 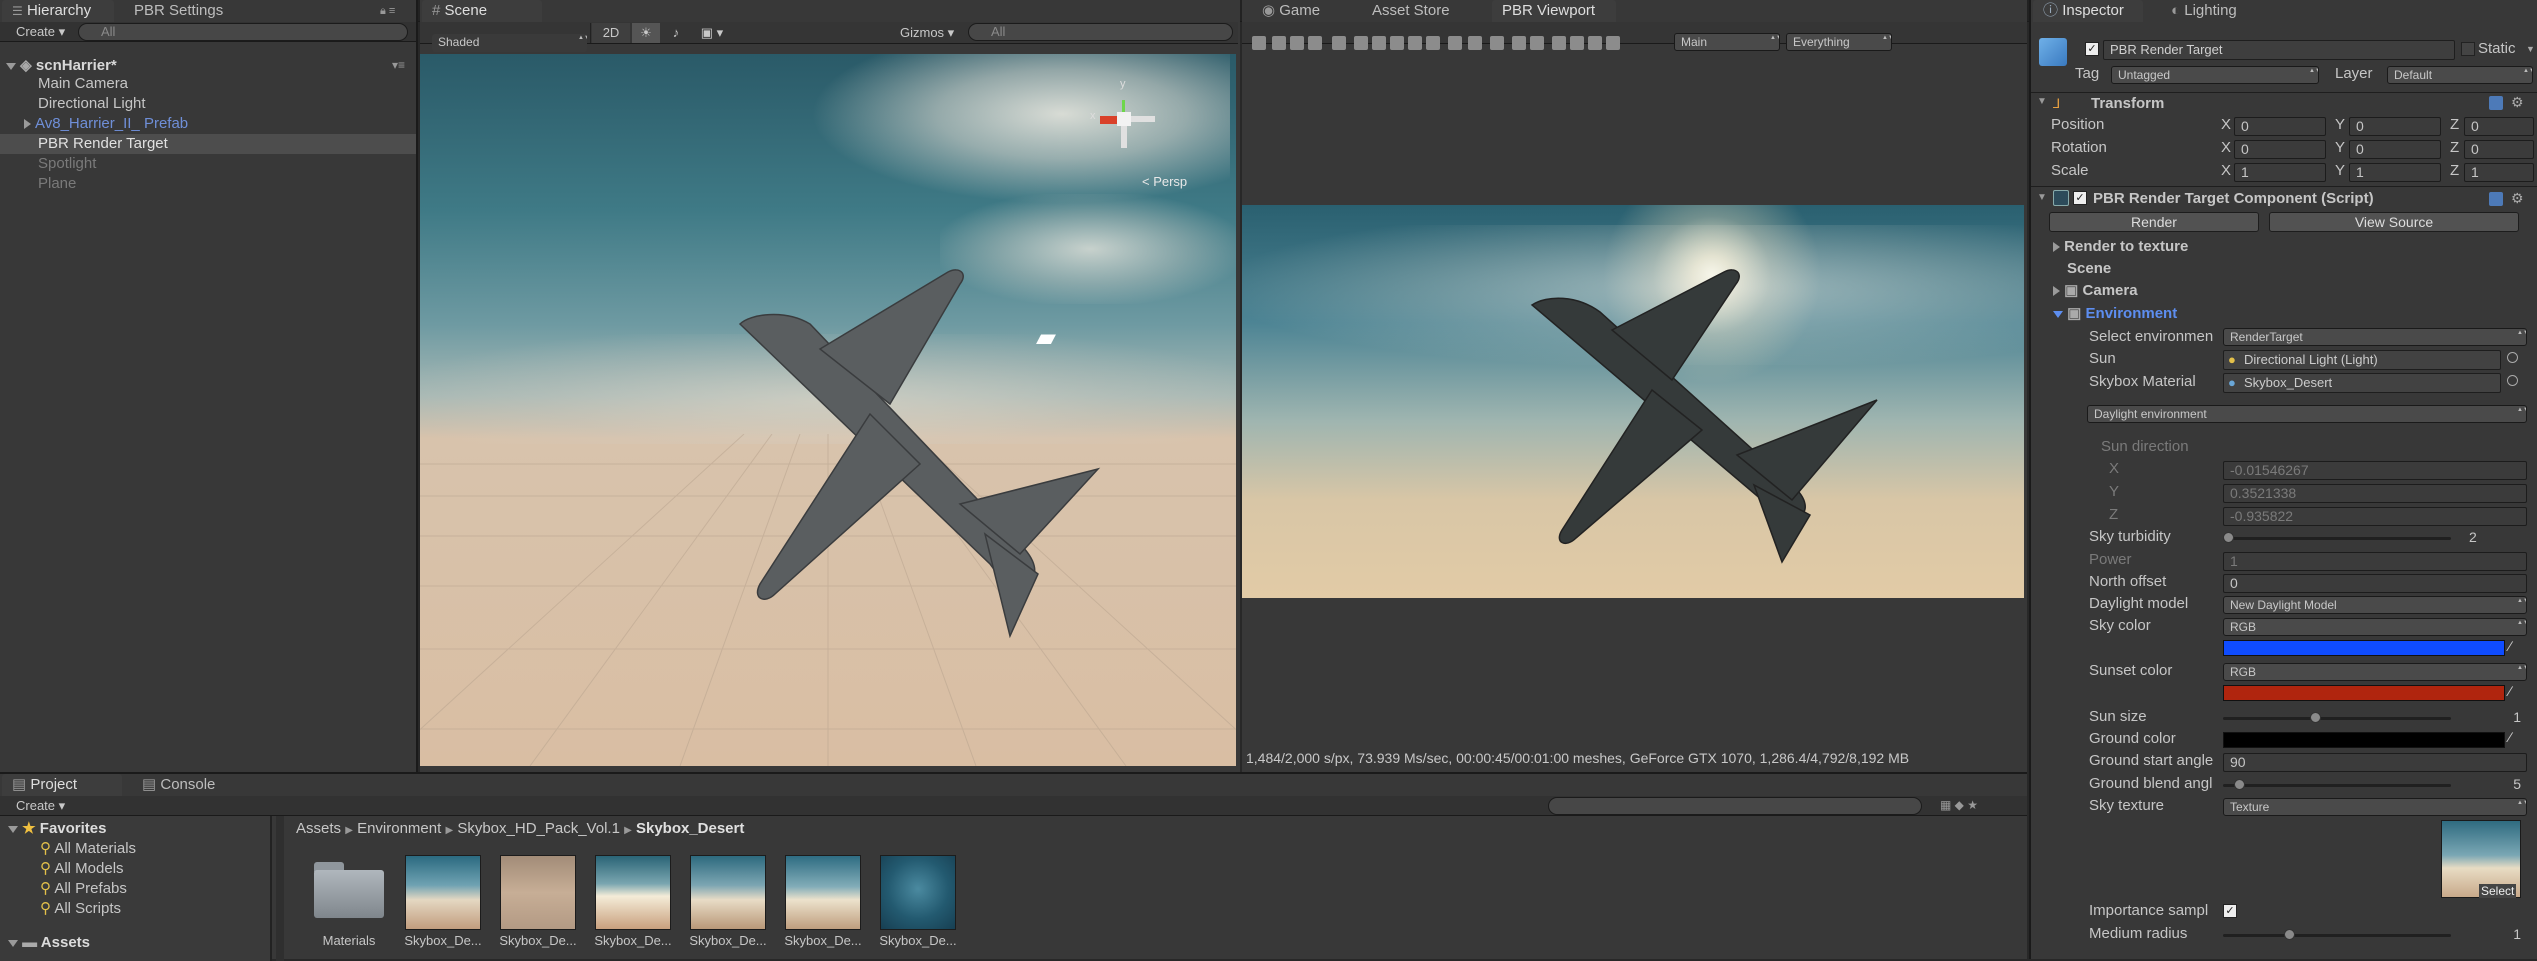 What do you see at coordinates (2362, 383) in the screenshot?
I see `skybox-material-field: ● Skybox_Desert` at bounding box center [2362, 383].